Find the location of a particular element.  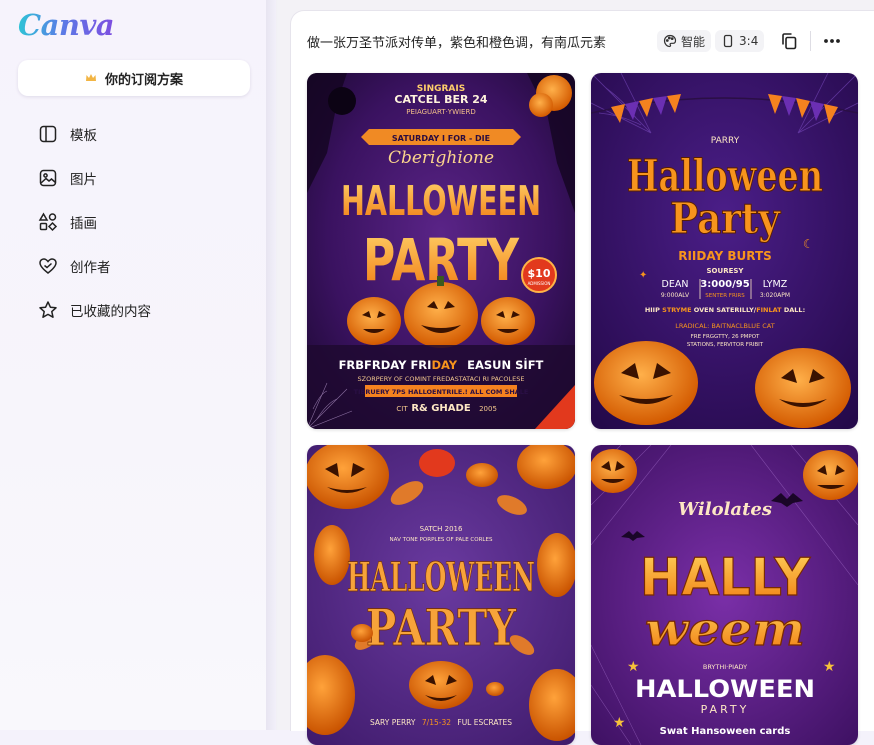

sidebar-item-label: 插画 is located at coordinates (83, 224).